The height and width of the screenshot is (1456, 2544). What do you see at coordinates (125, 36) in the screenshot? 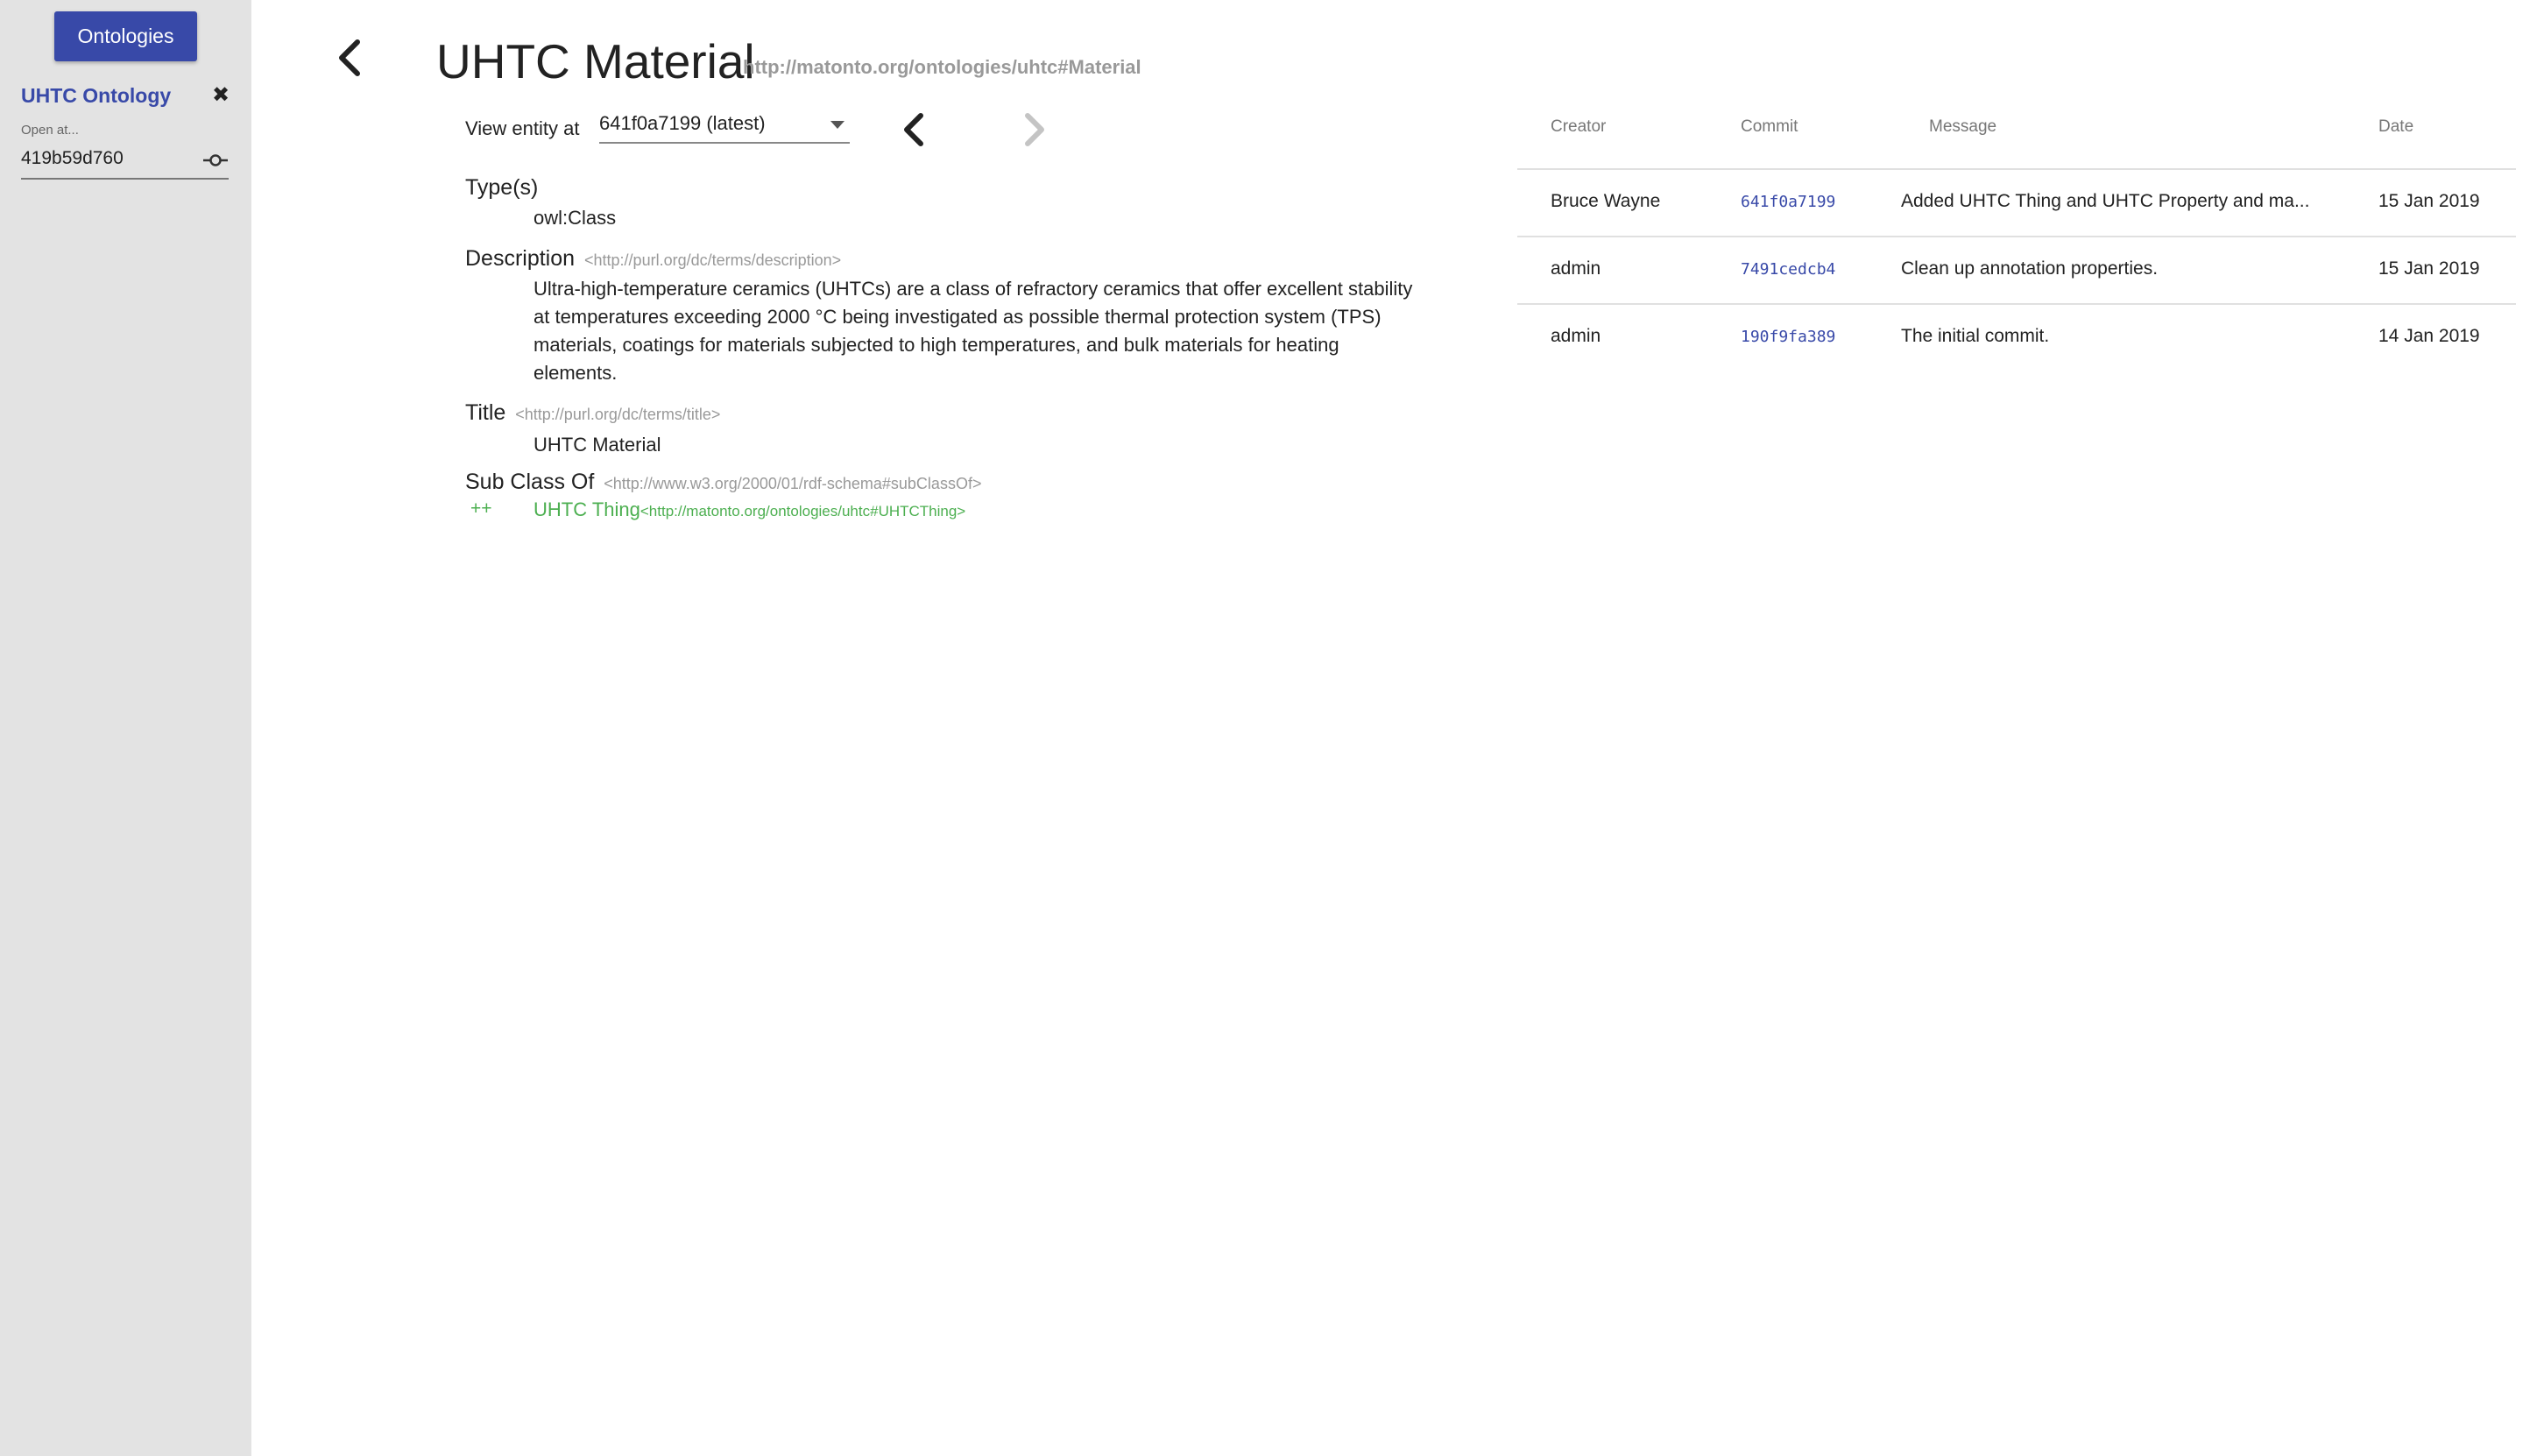
I see `ontologies-button: Ontologies` at bounding box center [125, 36].